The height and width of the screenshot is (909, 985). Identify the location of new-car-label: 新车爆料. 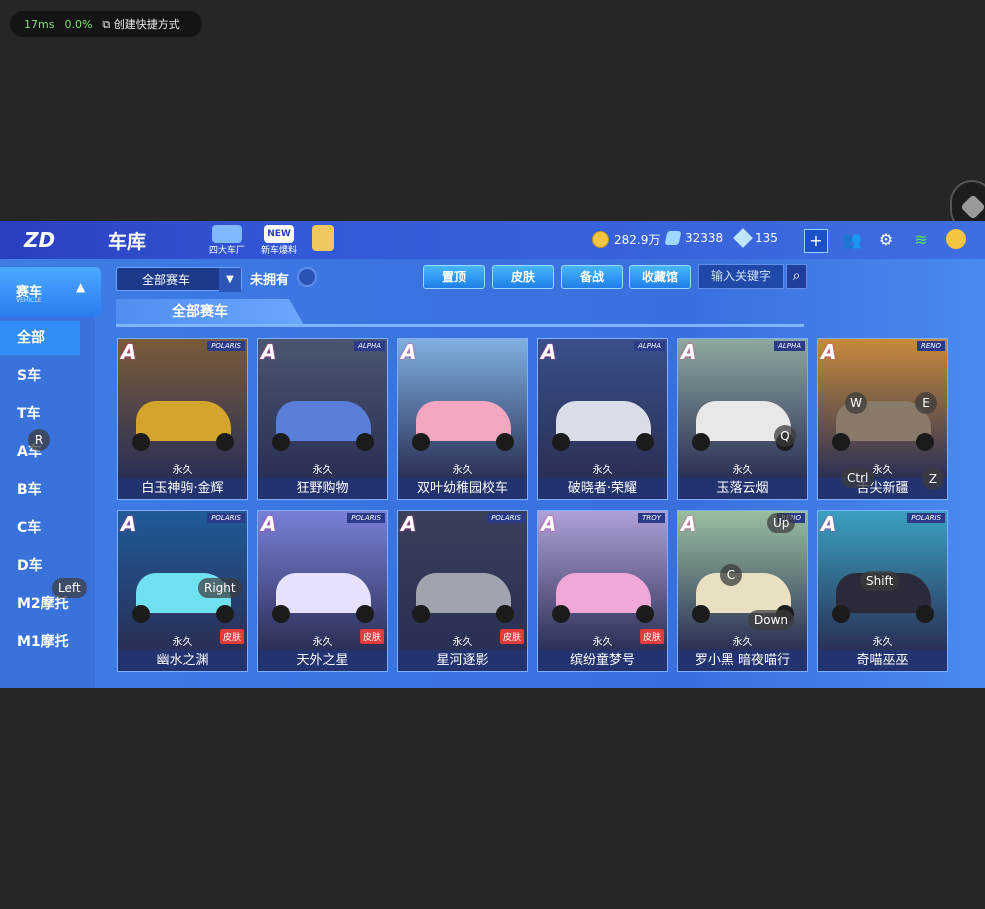
(278, 251).